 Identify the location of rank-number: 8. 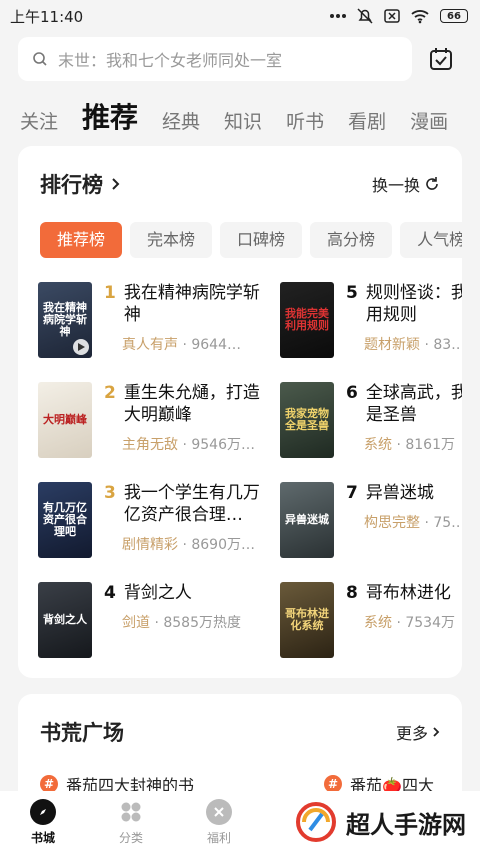
(352, 593).